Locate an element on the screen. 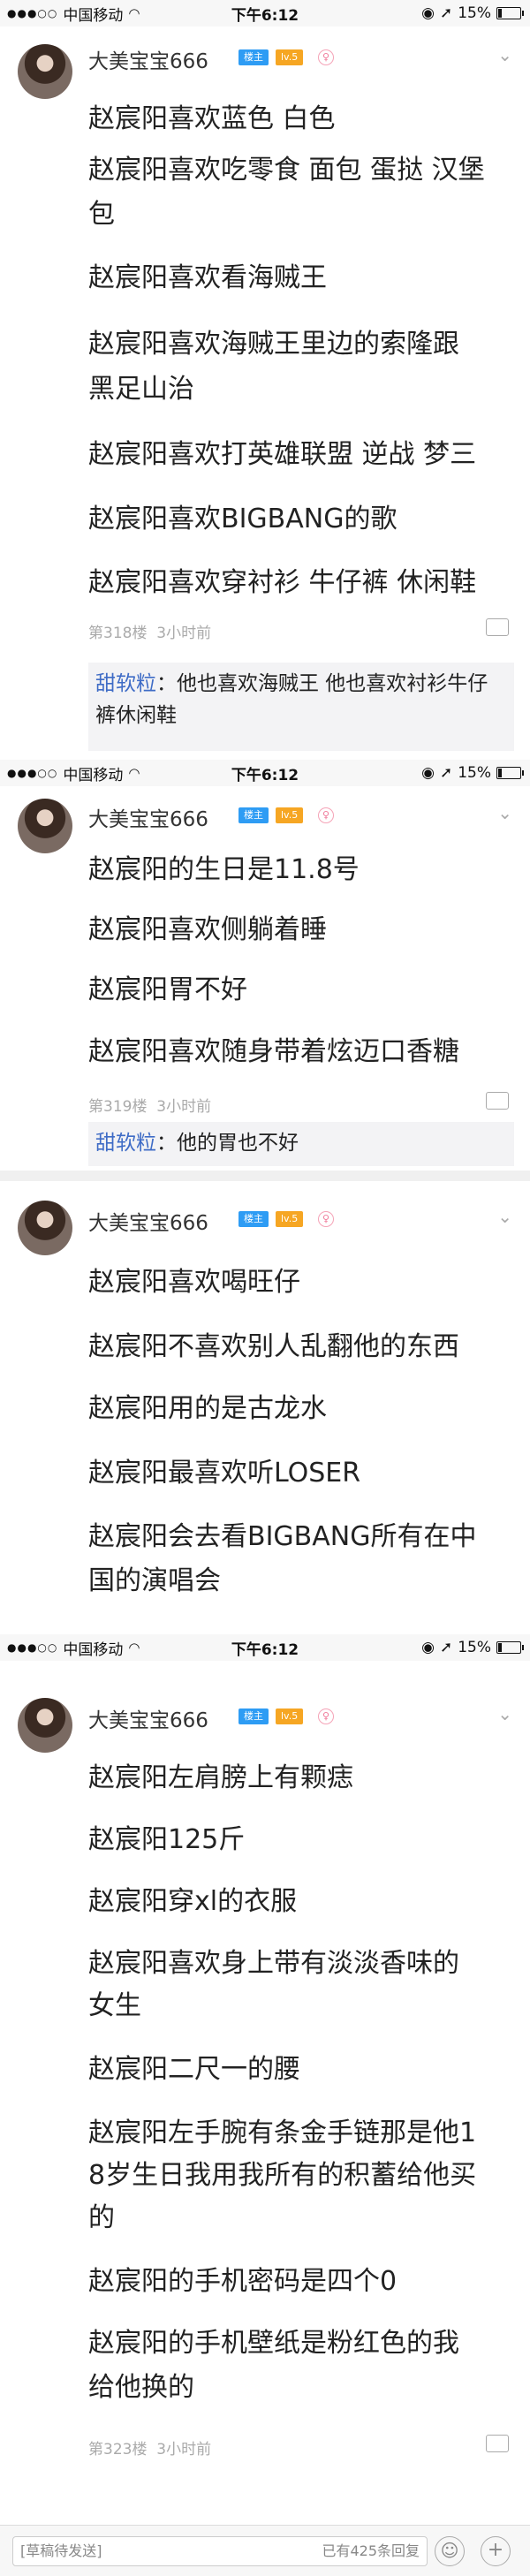  post-line: 的 is located at coordinates (101, 2217).